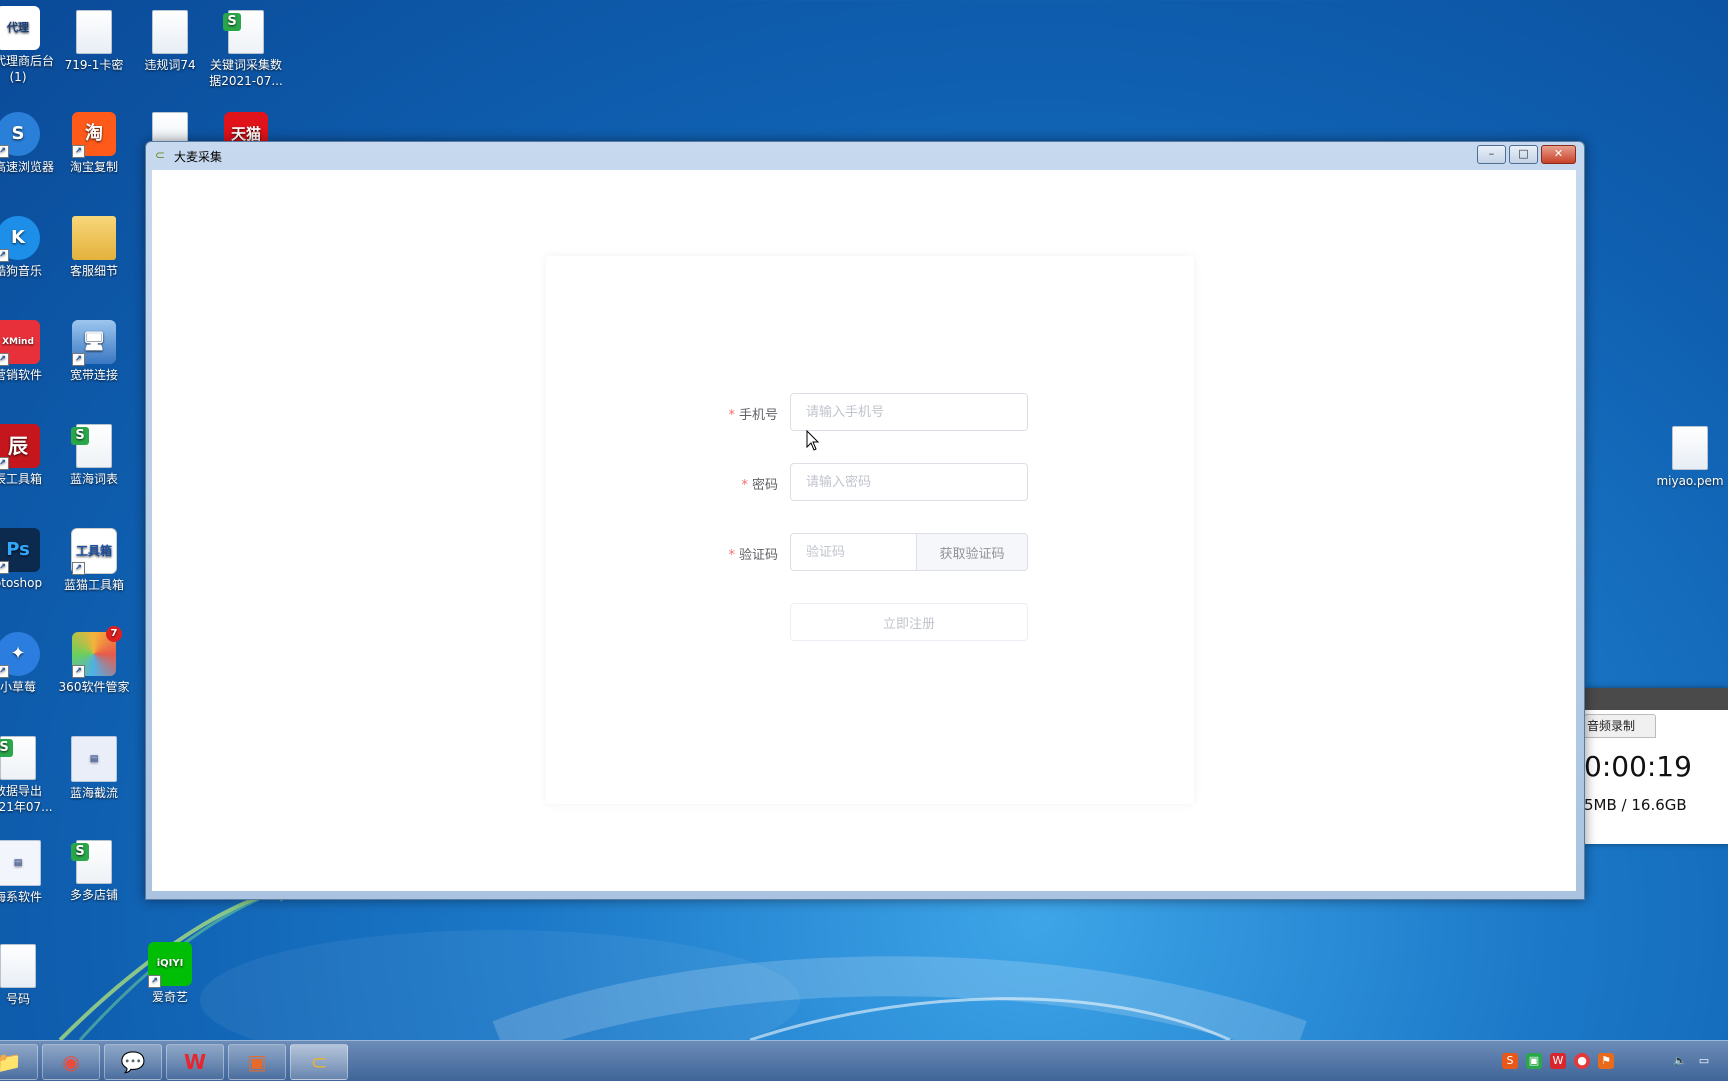 The width and height of the screenshot is (1728, 1081). What do you see at coordinates (27, 69) in the screenshot?
I see `desktop-icon-label: 猫代理商后台(1)` at bounding box center [27, 69].